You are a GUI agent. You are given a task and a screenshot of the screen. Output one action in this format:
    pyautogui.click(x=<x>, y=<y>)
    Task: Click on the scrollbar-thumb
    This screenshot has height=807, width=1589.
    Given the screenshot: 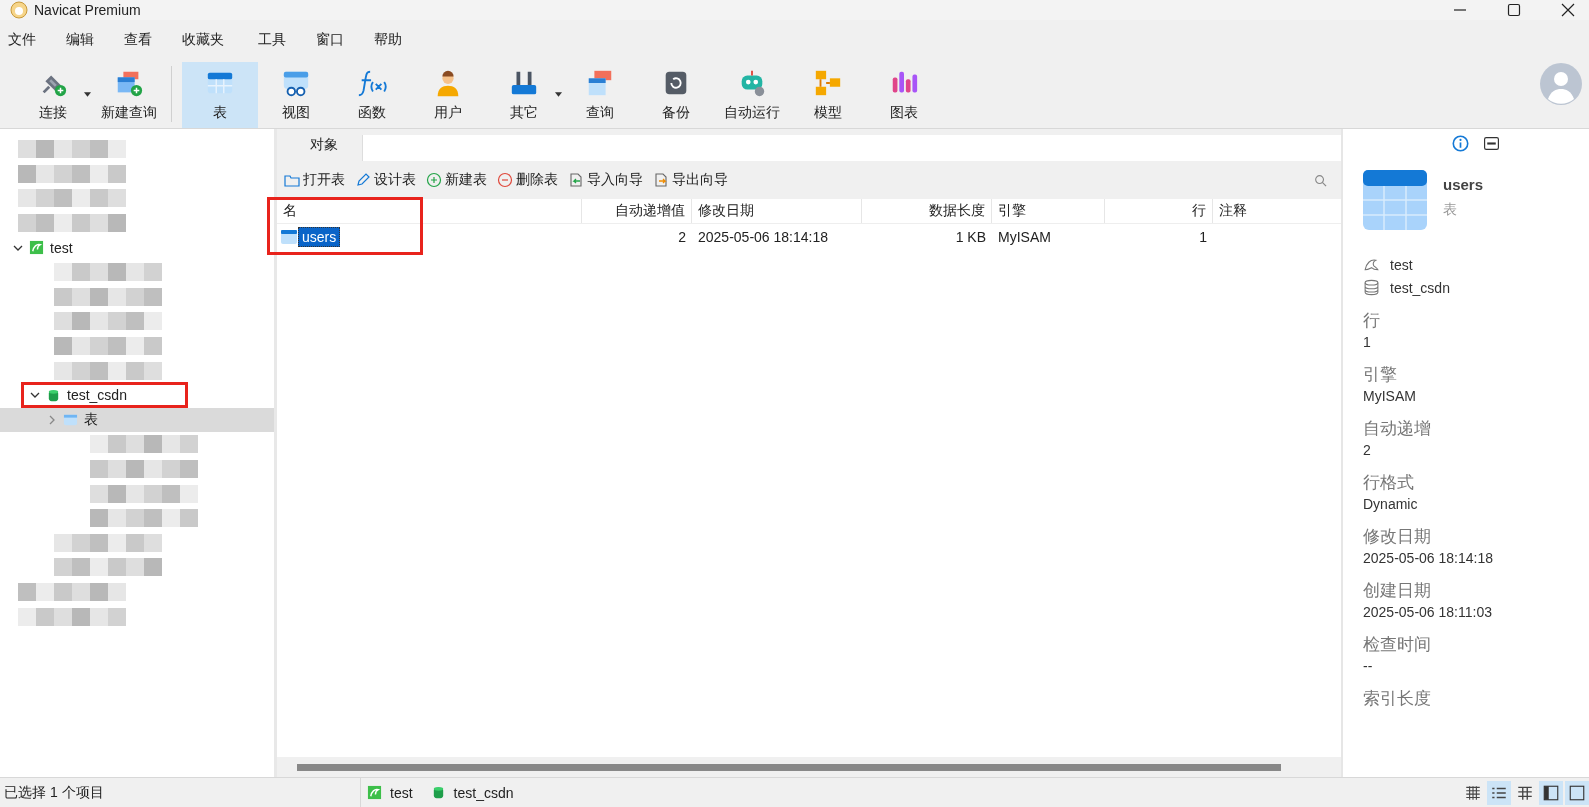 What is the action you would take?
    pyautogui.click(x=789, y=767)
    